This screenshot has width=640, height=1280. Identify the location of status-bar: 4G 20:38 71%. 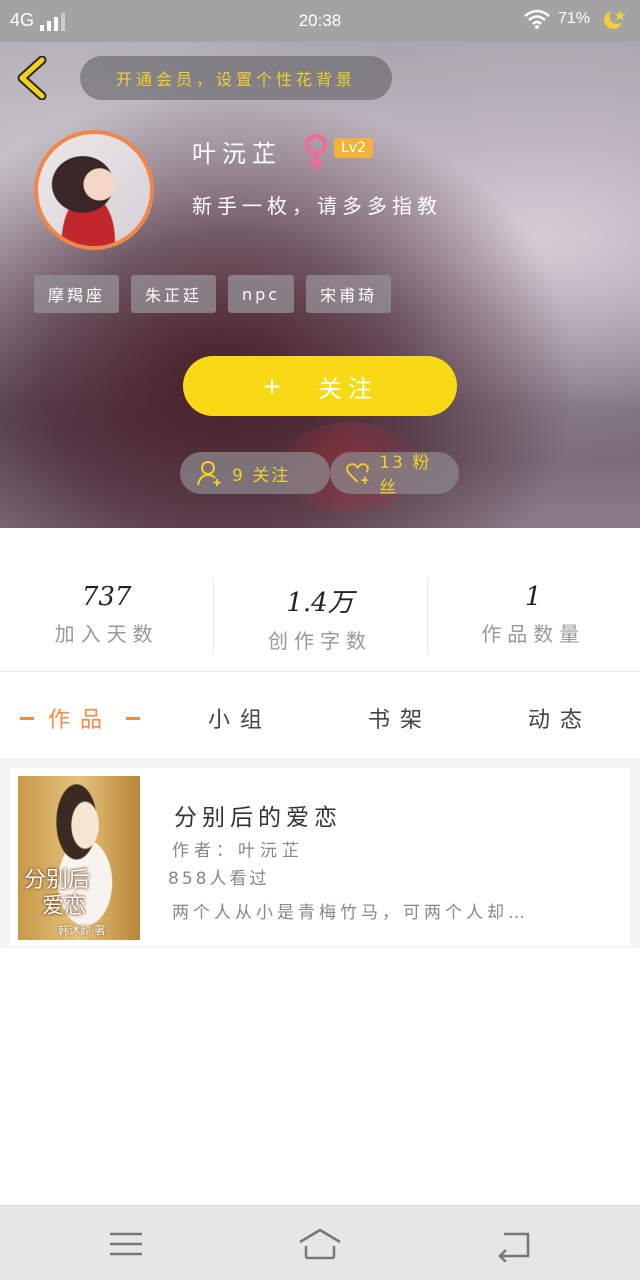
(320, 21).